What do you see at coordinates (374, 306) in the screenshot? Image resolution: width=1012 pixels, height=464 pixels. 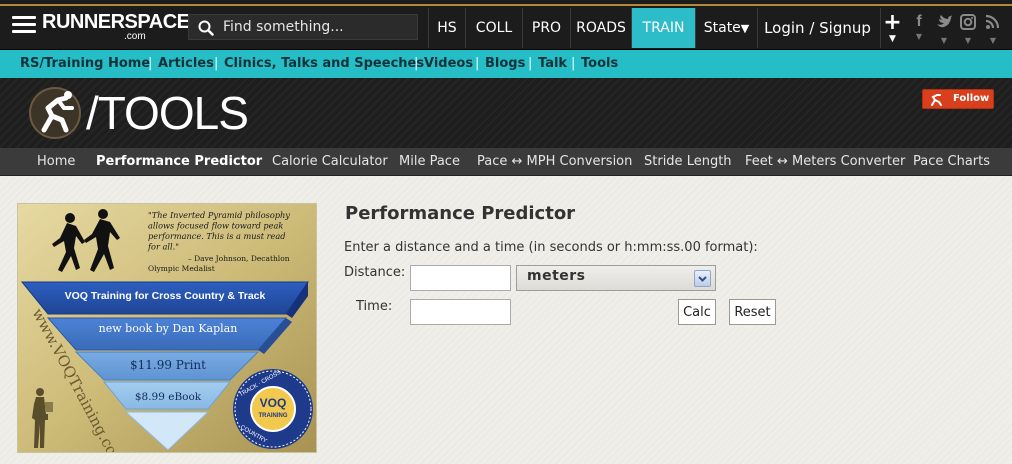 I see `time-label: Time:` at bounding box center [374, 306].